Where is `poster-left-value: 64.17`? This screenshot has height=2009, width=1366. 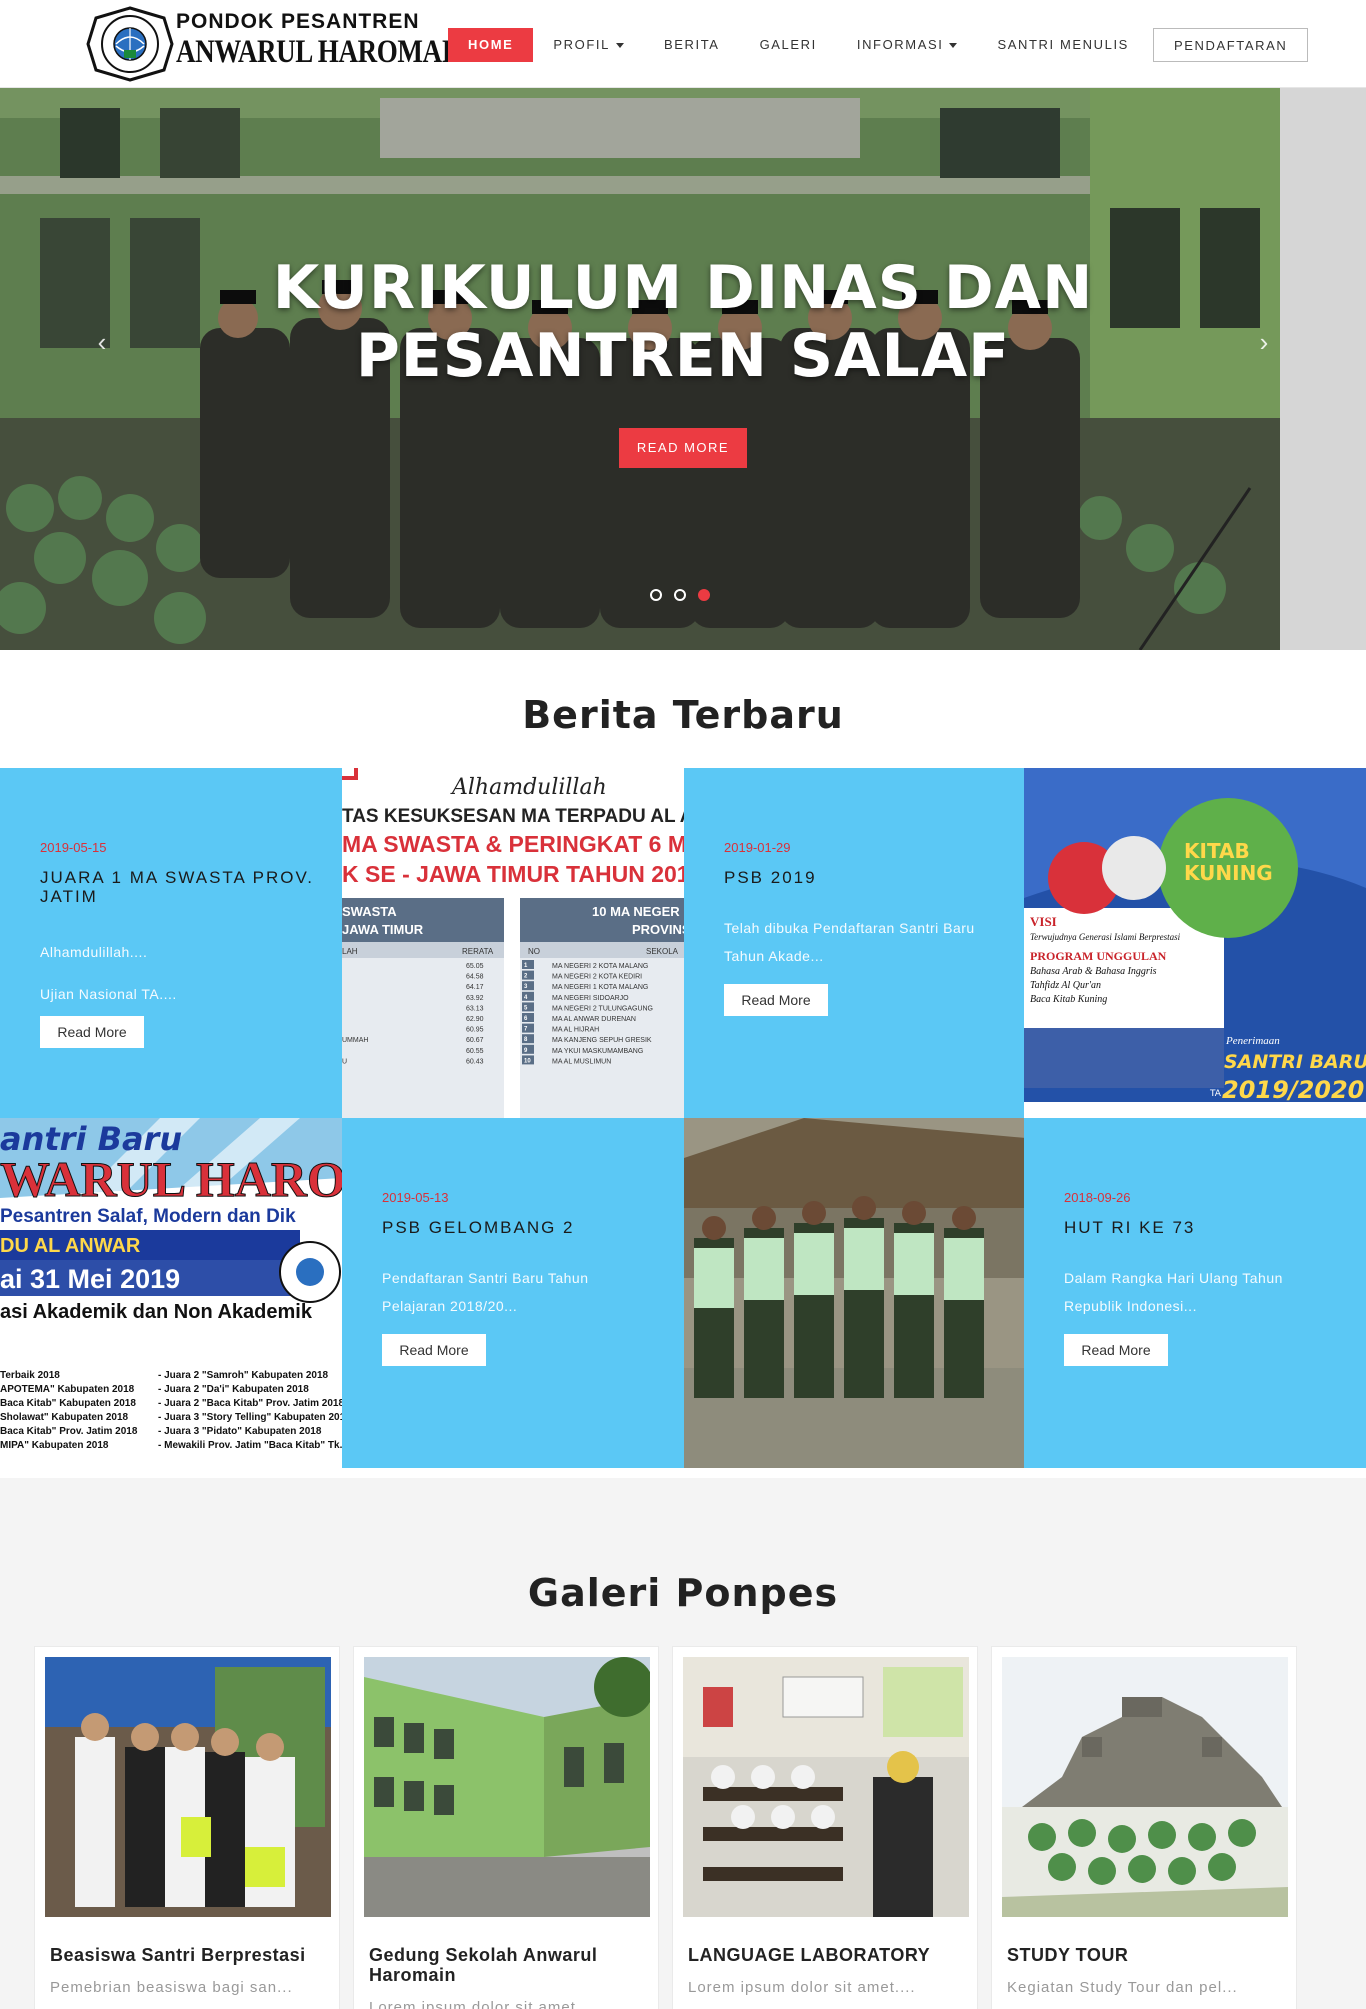 poster-left-value: 64.17 is located at coordinates (475, 987).